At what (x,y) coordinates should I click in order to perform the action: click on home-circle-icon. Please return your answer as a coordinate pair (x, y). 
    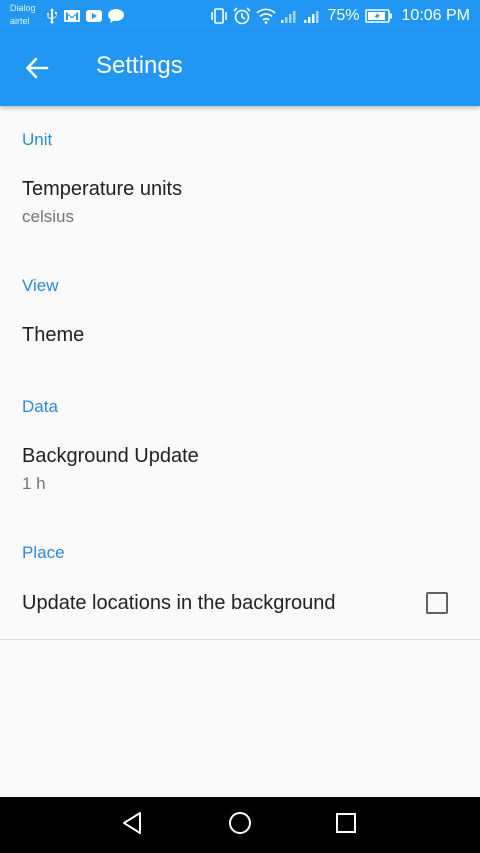
    Looking at the image, I should click on (240, 825).